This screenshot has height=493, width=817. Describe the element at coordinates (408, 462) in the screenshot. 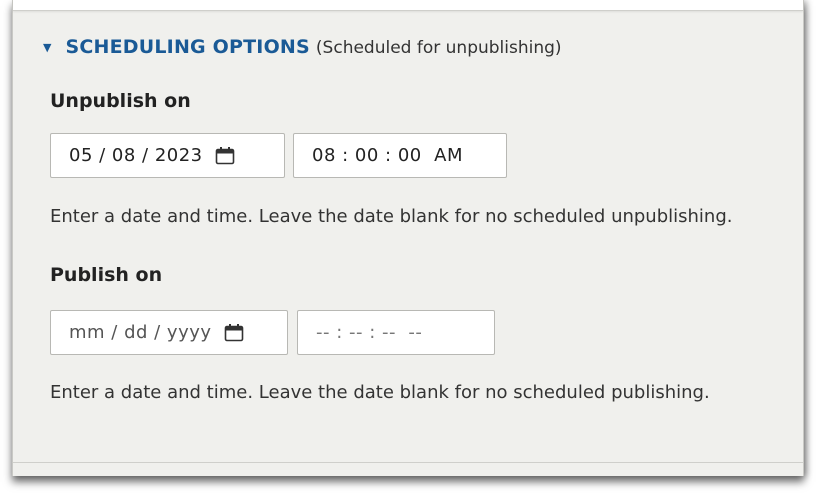

I see `section-divider` at that location.